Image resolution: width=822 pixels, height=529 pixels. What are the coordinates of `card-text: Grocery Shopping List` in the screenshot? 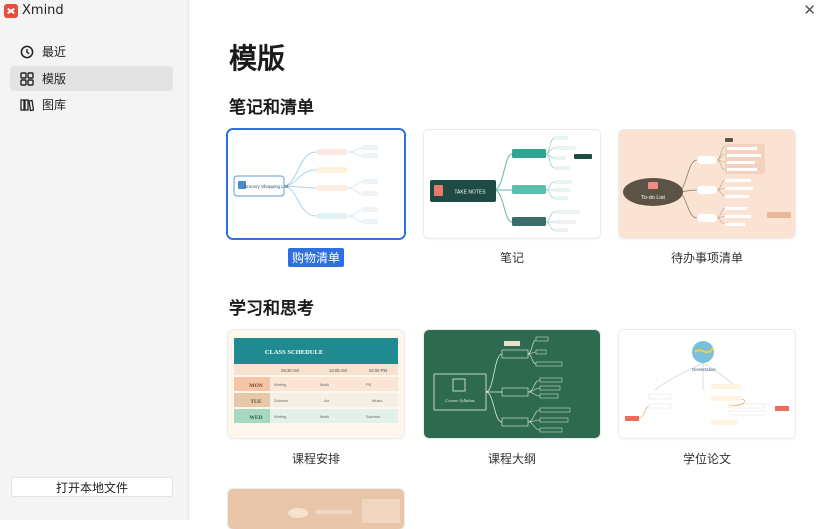 It's located at (266, 186).